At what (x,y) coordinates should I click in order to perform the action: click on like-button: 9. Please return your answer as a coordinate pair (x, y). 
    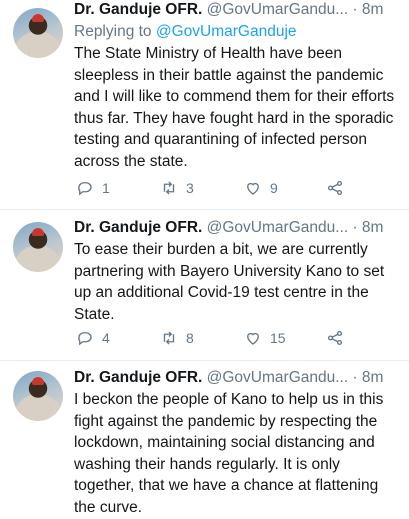
    Looking at the image, I should click on (261, 188).